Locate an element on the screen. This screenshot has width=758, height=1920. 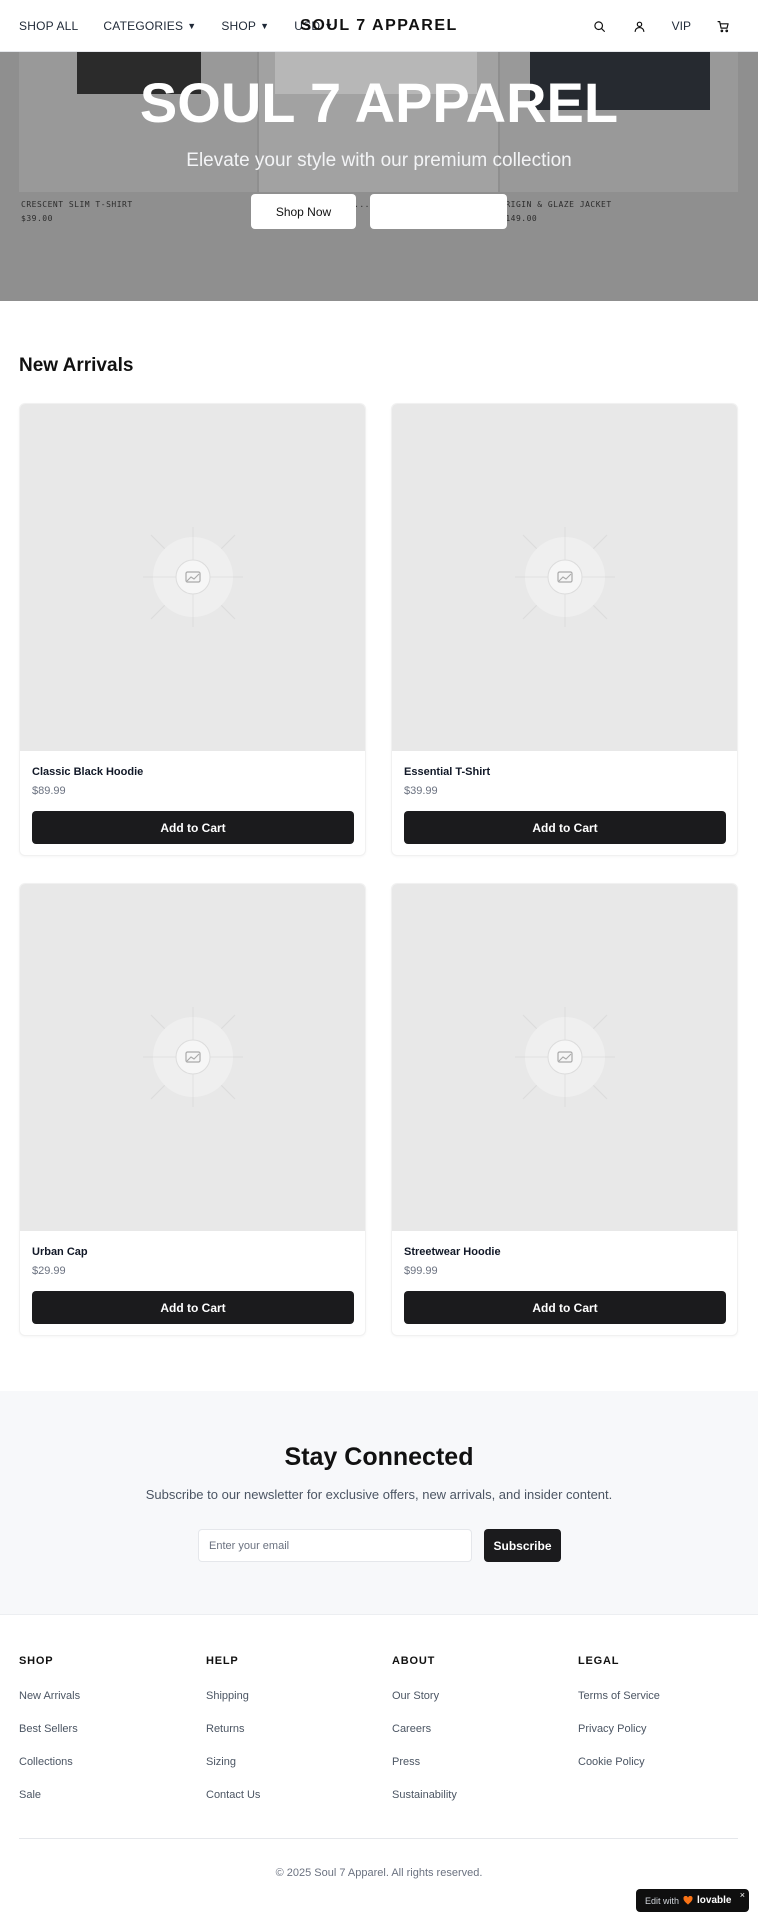
product-card: Classic Black Hoodie $89.99 Add to Cart is located at coordinates (192, 629).